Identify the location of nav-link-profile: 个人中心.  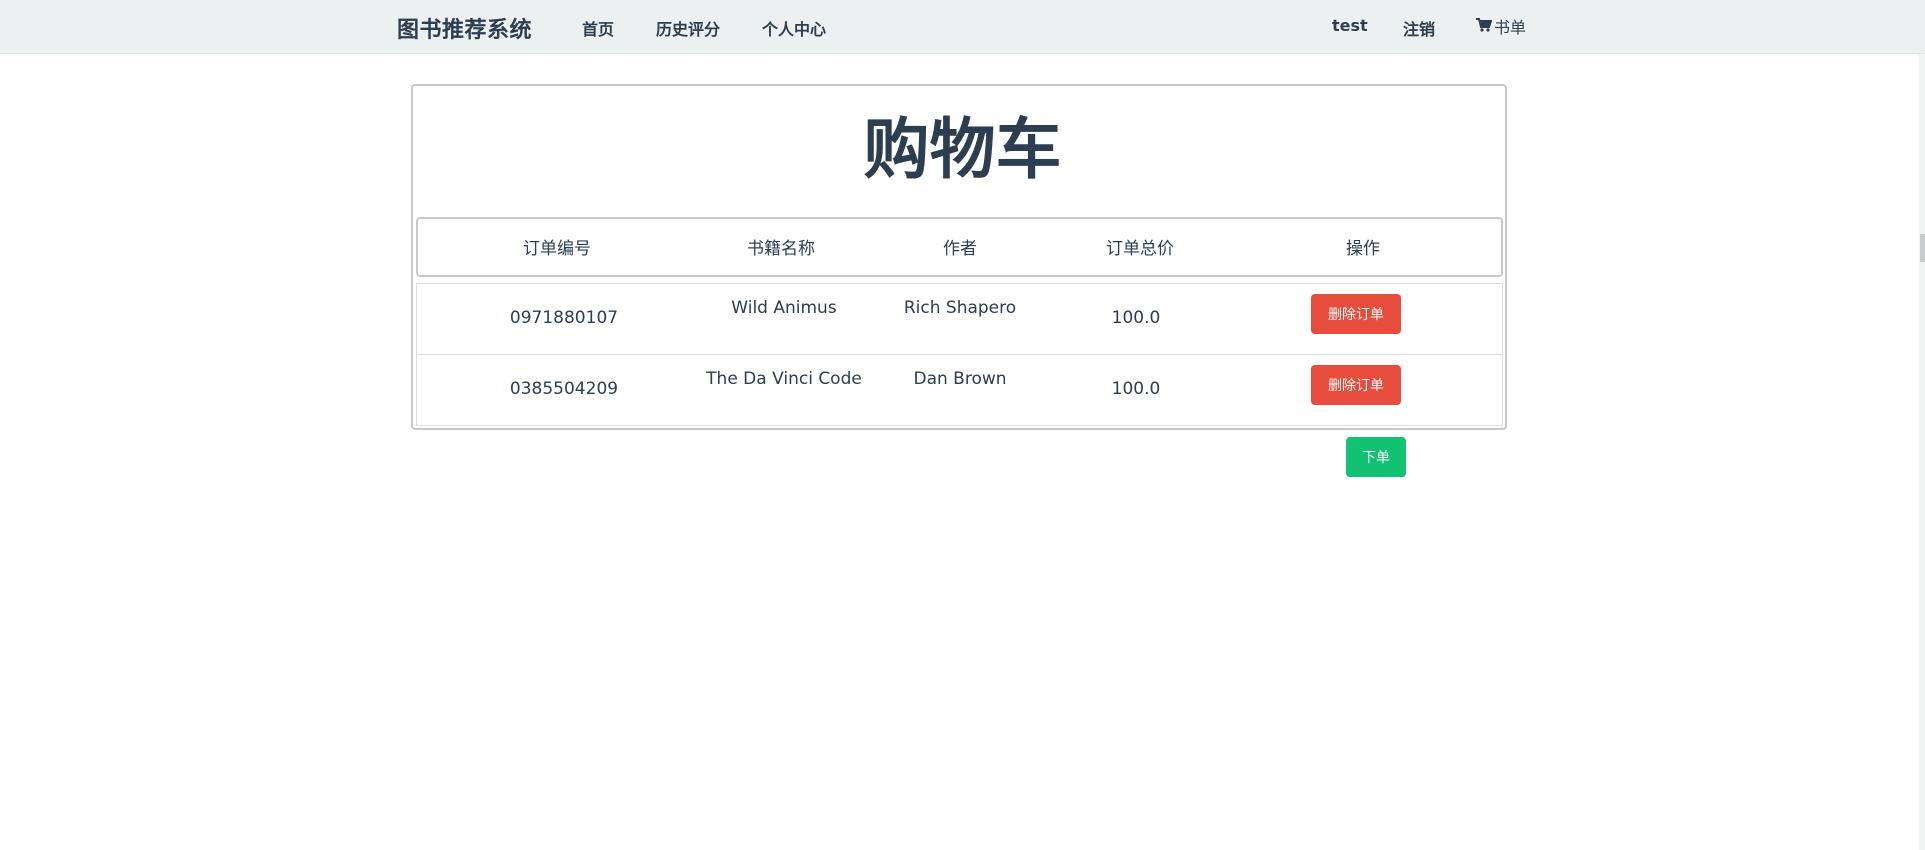
(794, 28).